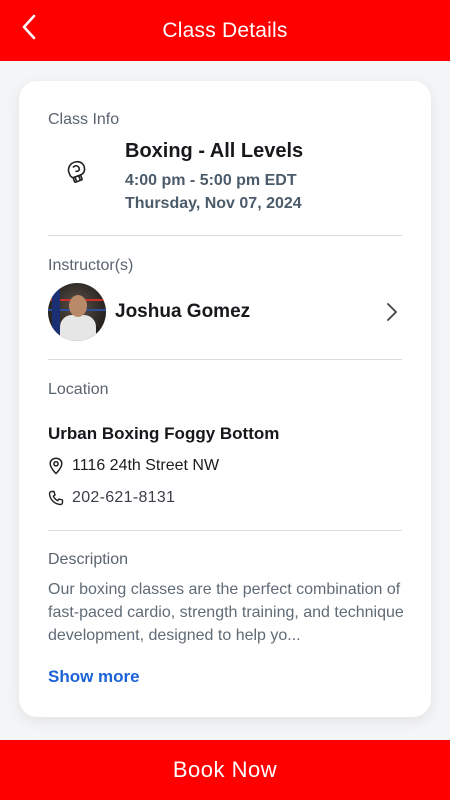  Describe the element at coordinates (94, 677) in the screenshot. I see `show-more-link: Show more` at that location.